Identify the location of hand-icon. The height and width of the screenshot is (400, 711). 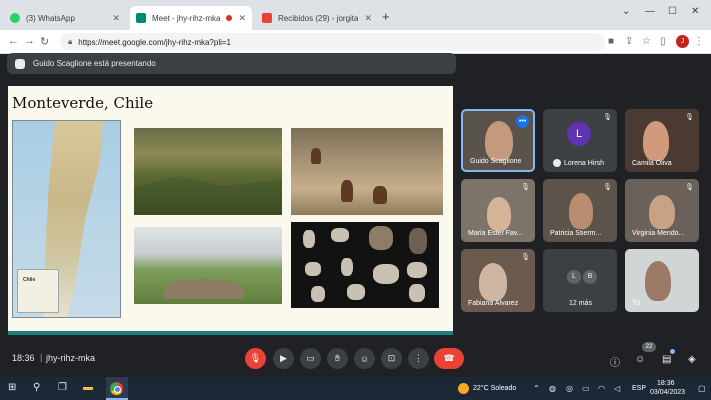
(557, 163).